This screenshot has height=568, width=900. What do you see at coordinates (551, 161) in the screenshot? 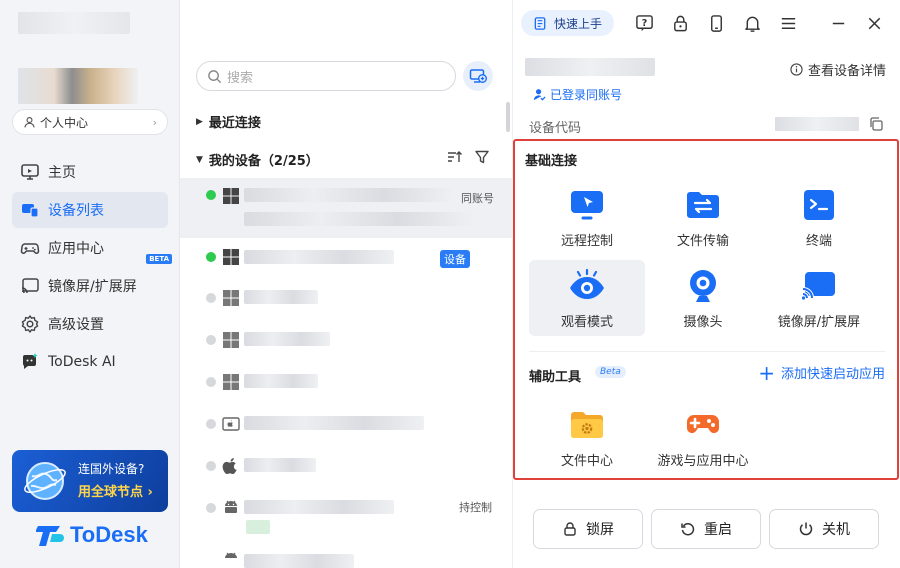
I see `basic-connection-title: 基础连接` at bounding box center [551, 161].